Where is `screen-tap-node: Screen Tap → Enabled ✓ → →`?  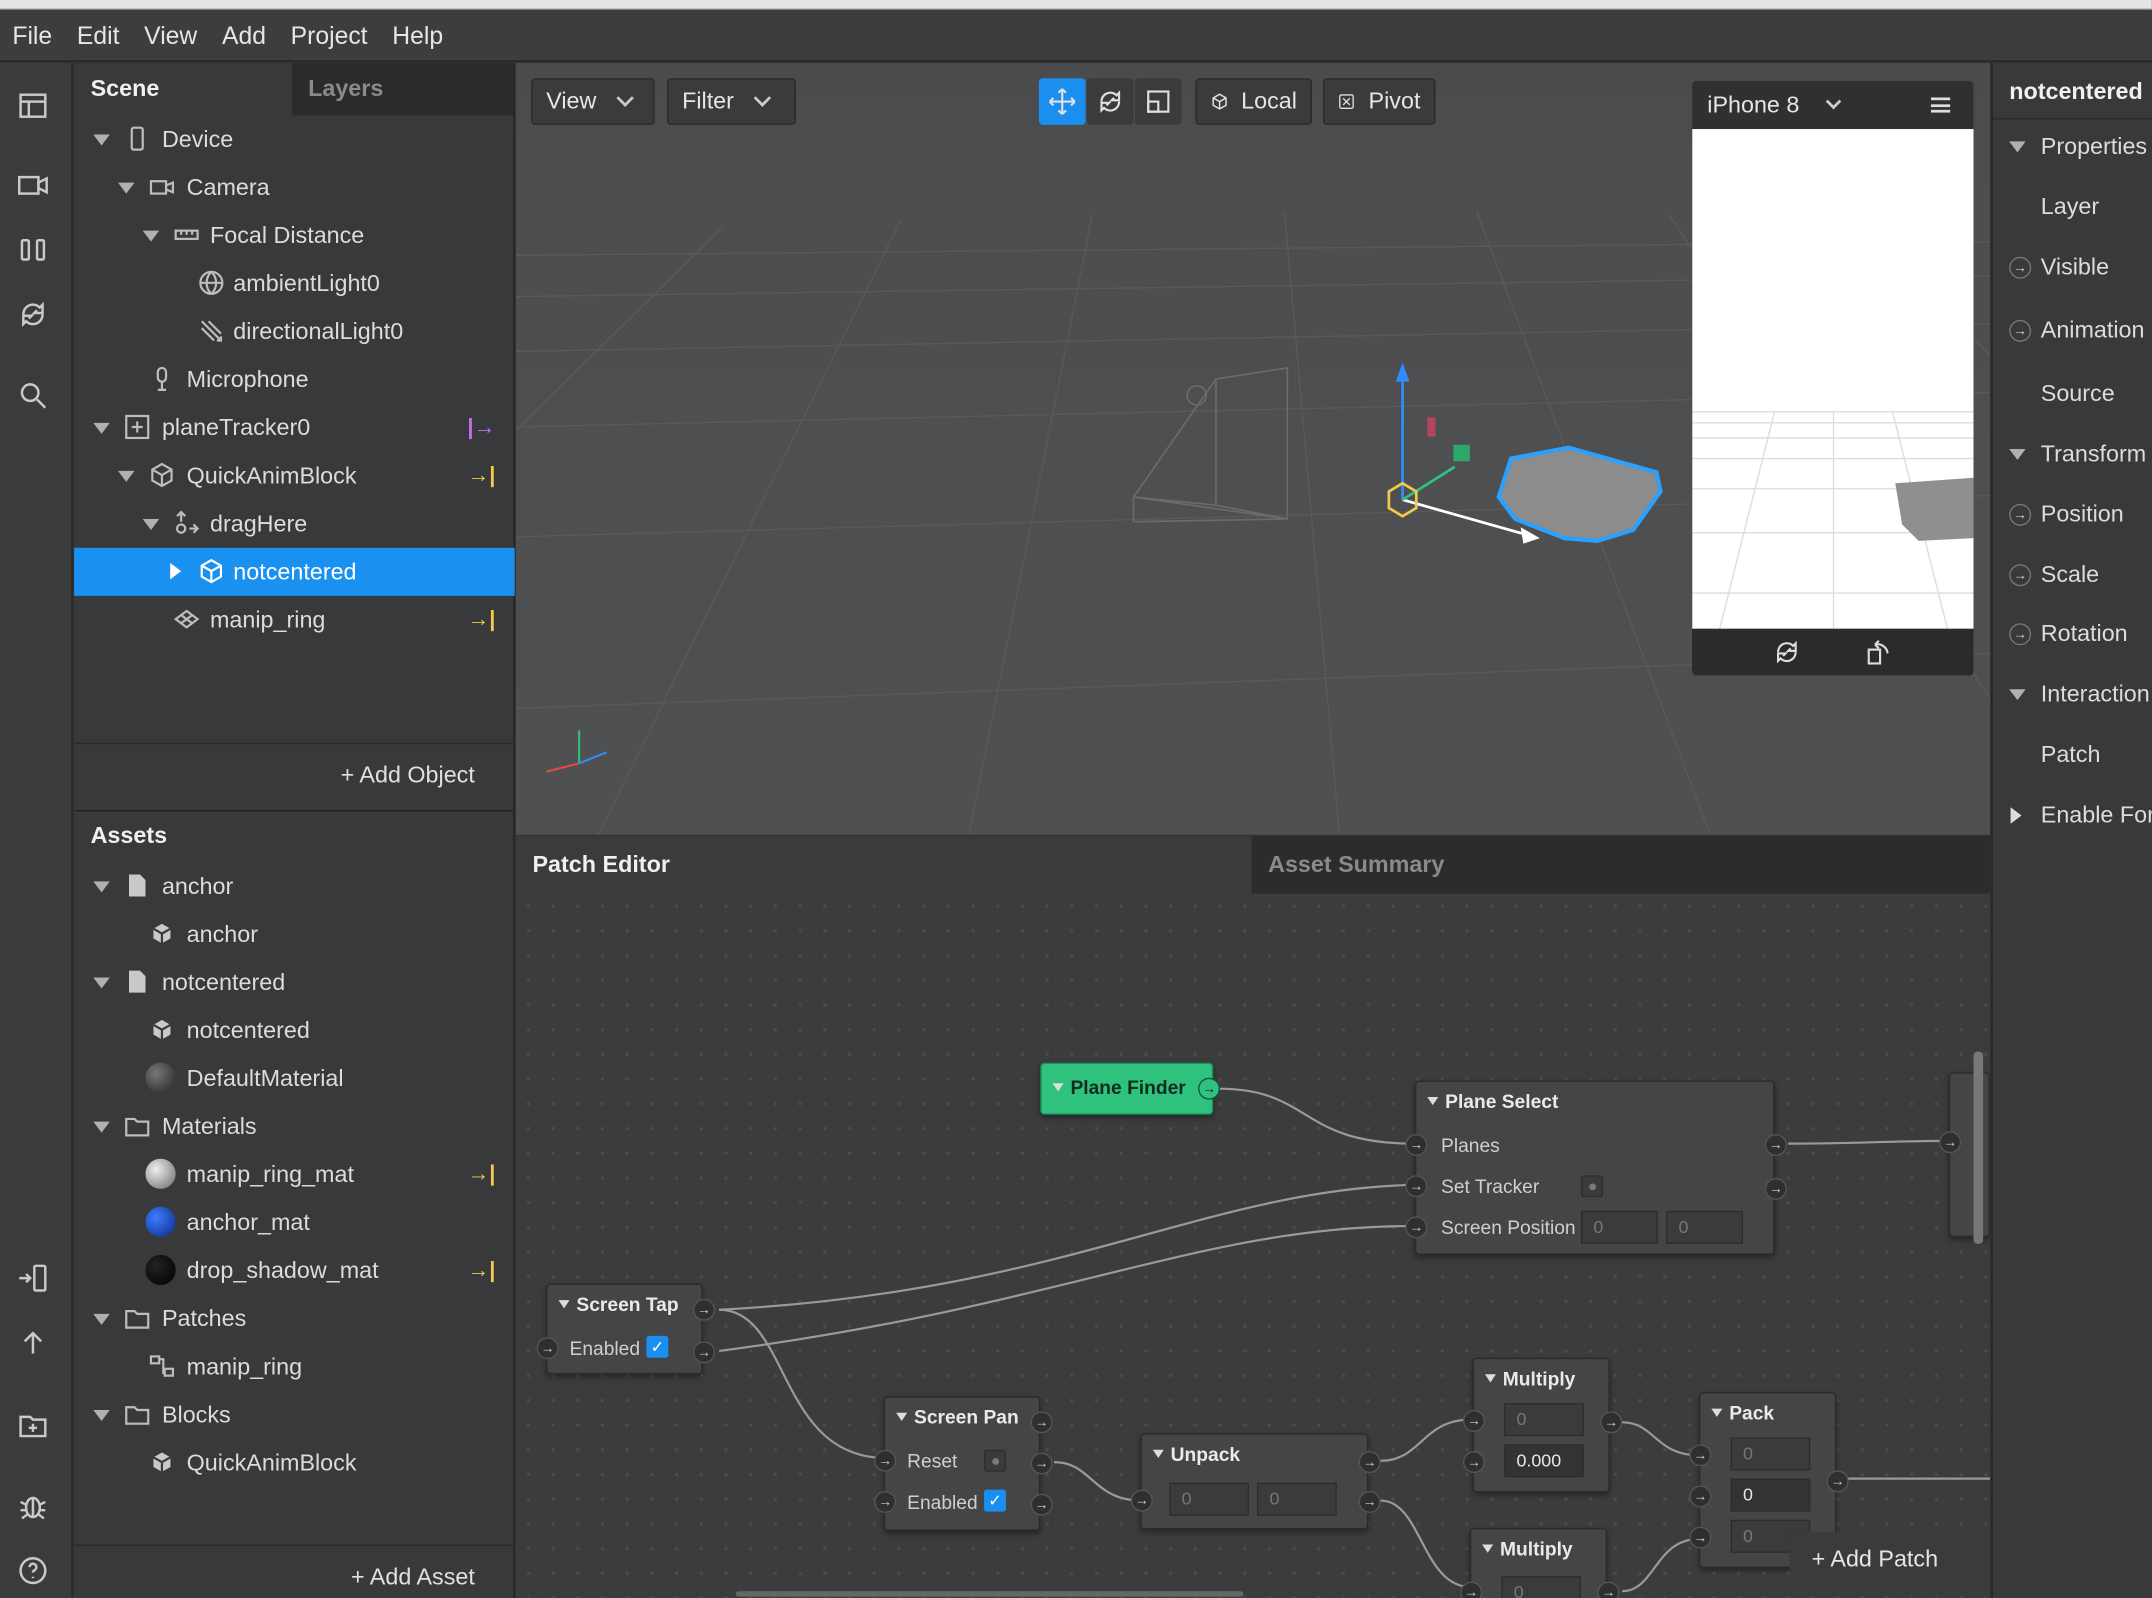
screen-tap-node: Screen Tap → Enabled ✓ → → is located at coordinates (626, 1329).